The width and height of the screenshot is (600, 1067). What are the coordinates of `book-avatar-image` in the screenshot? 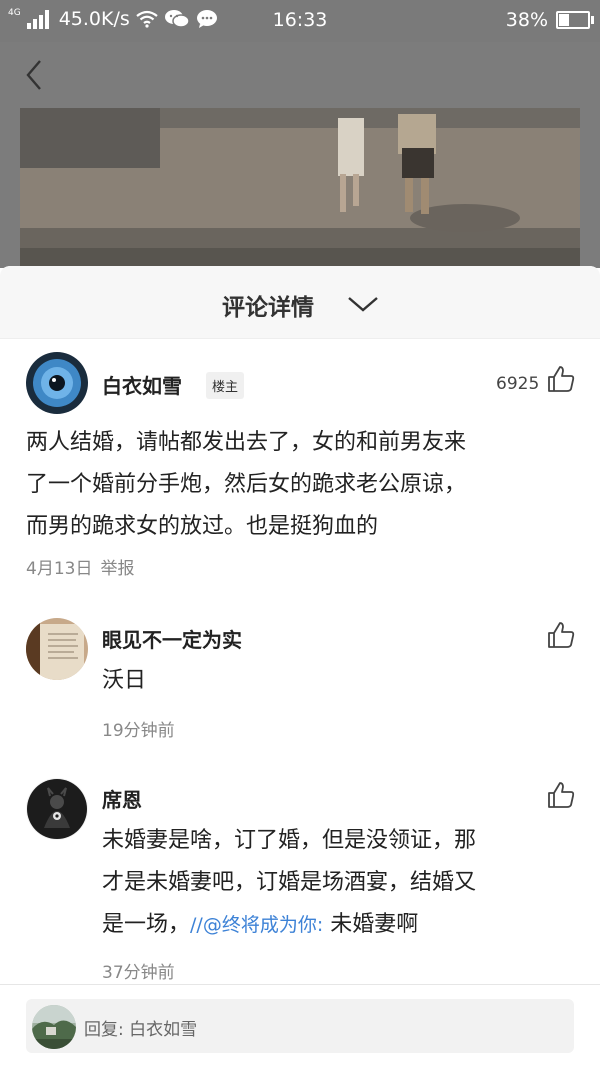 It's located at (57, 649).